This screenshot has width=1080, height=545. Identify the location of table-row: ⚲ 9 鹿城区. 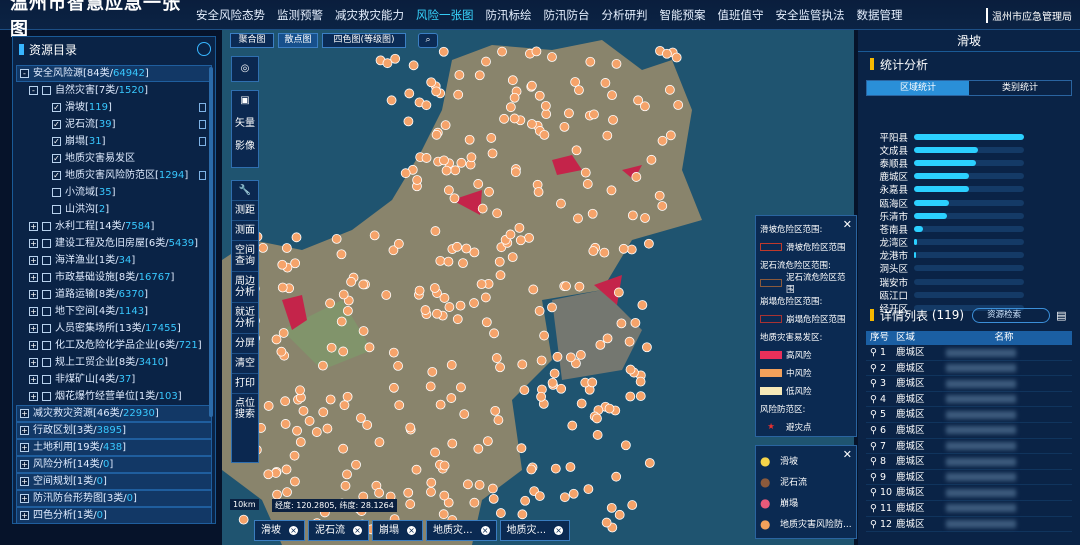
(969, 478).